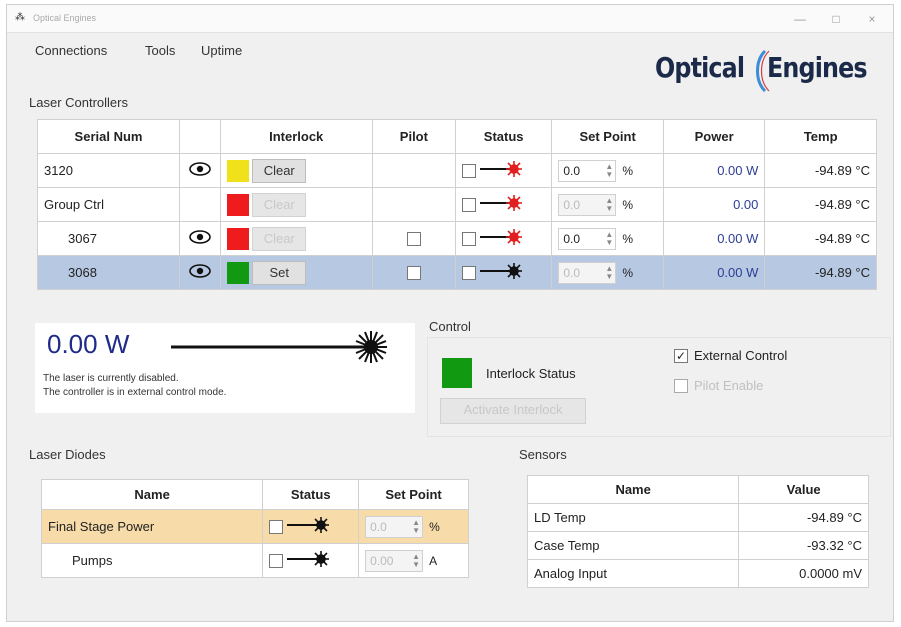 The image size is (901, 627). Describe the element at coordinates (741, 355) in the screenshot. I see `external-control-label: External Control` at that location.